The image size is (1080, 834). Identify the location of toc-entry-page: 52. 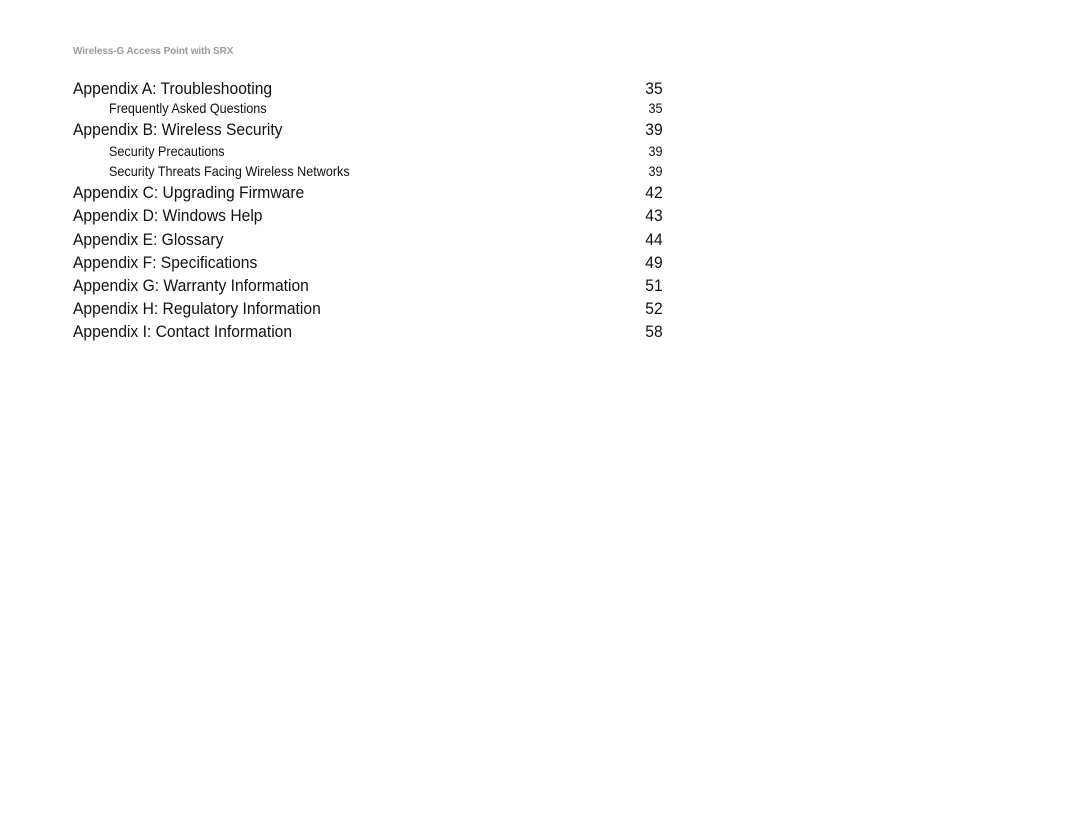
(654, 309).